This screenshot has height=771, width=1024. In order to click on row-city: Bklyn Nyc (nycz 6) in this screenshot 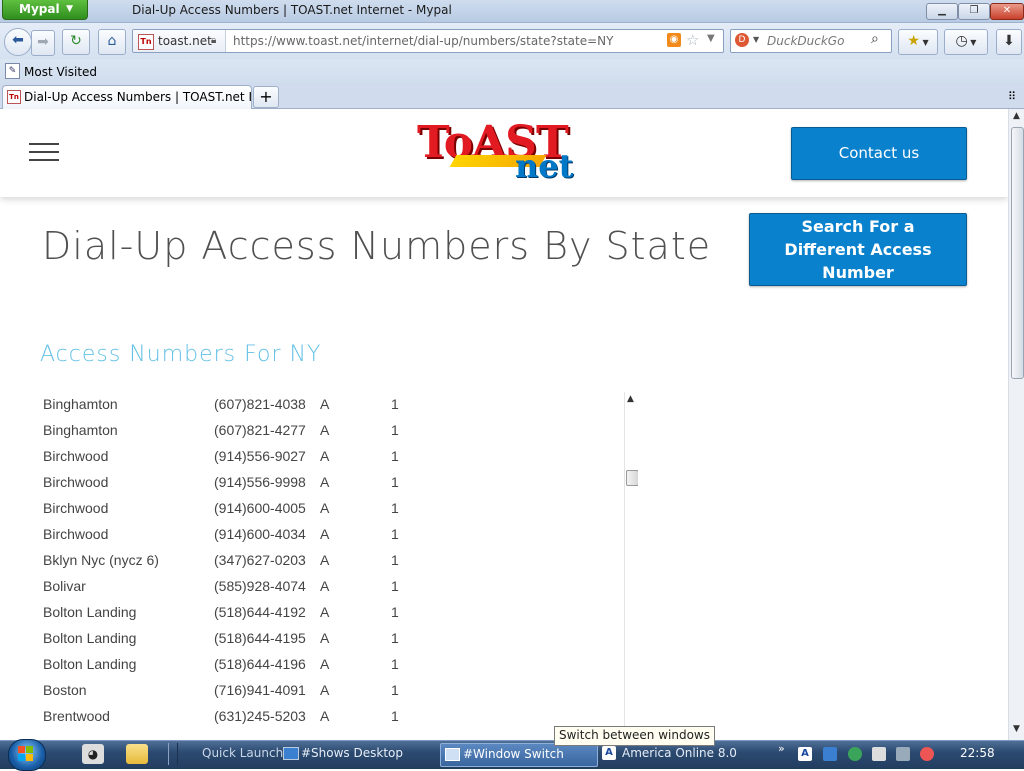, I will do `click(101, 560)`.